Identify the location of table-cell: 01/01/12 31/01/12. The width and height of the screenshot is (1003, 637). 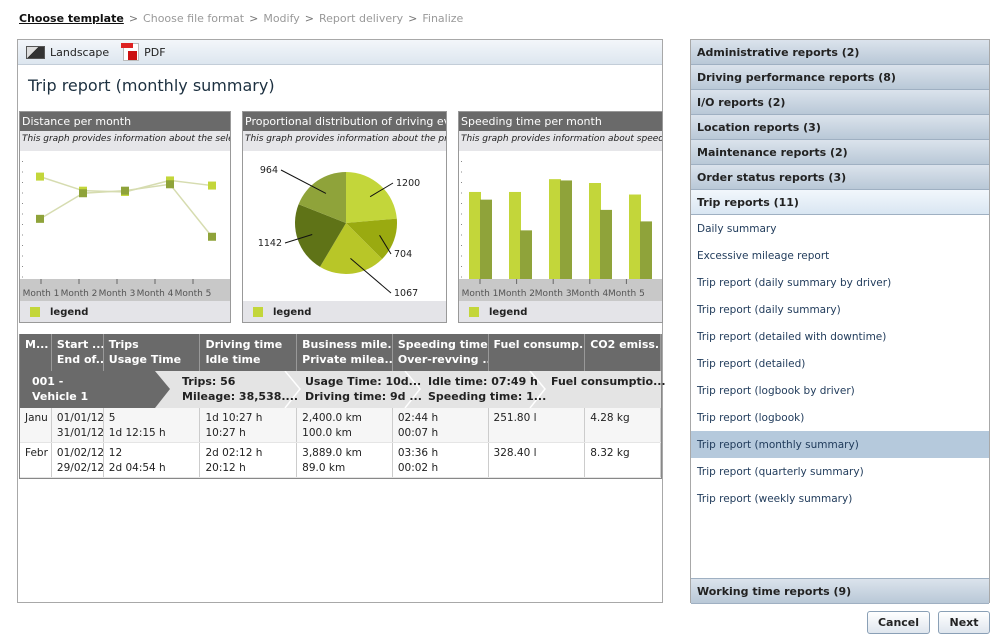
(78, 425).